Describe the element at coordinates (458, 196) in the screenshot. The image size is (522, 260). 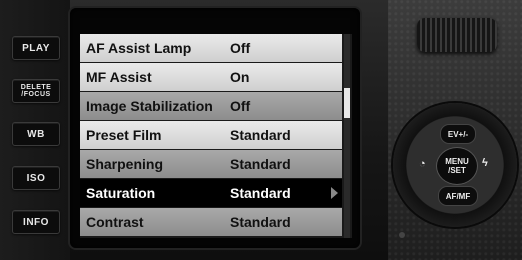
I see `af-mf-button: AF/MF` at that location.